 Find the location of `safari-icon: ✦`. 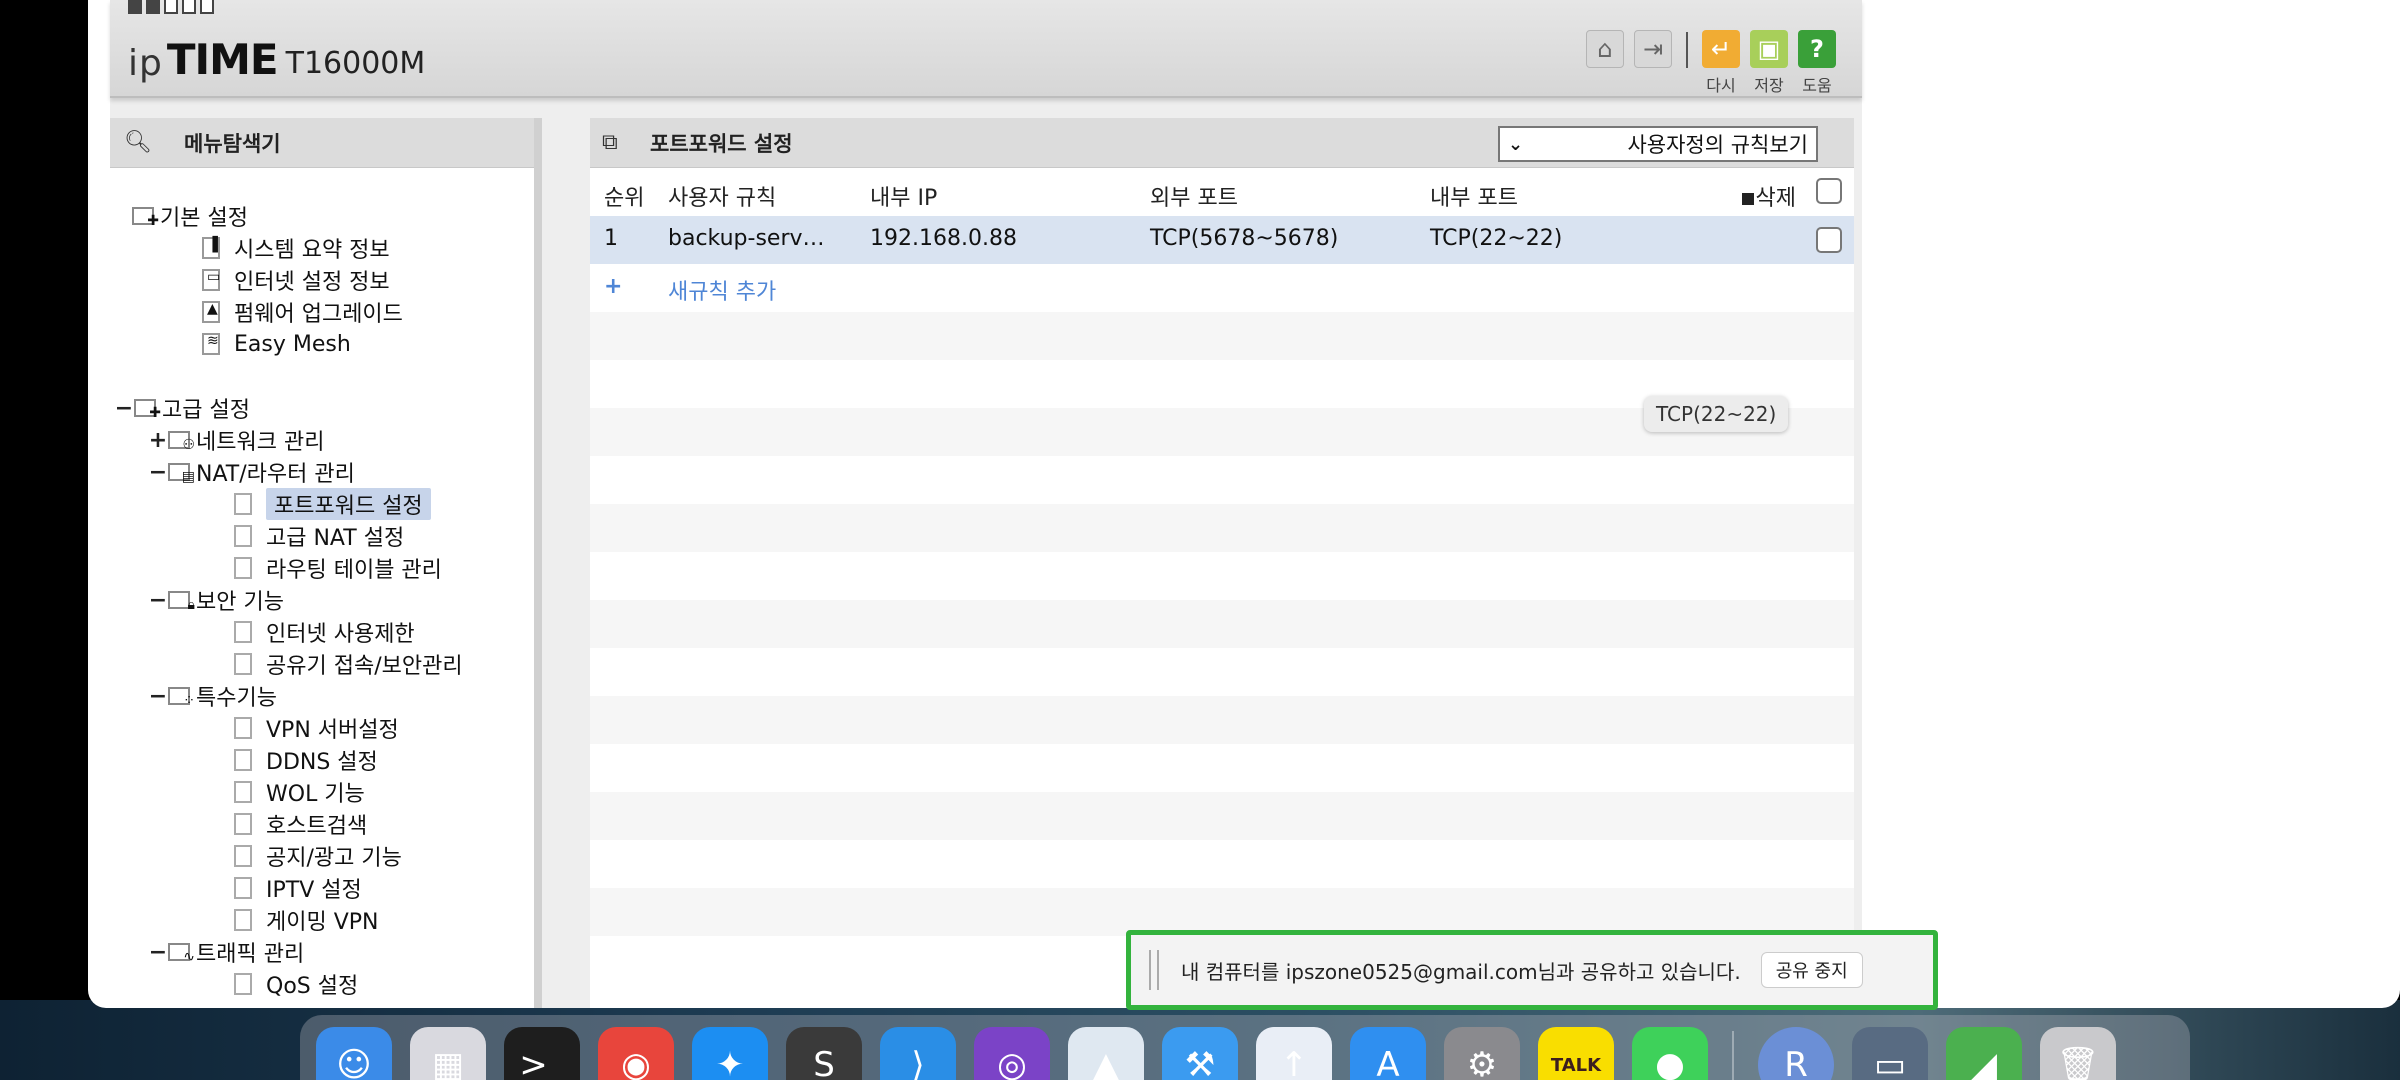

safari-icon: ✦ is located at coordinates (730, 1053).